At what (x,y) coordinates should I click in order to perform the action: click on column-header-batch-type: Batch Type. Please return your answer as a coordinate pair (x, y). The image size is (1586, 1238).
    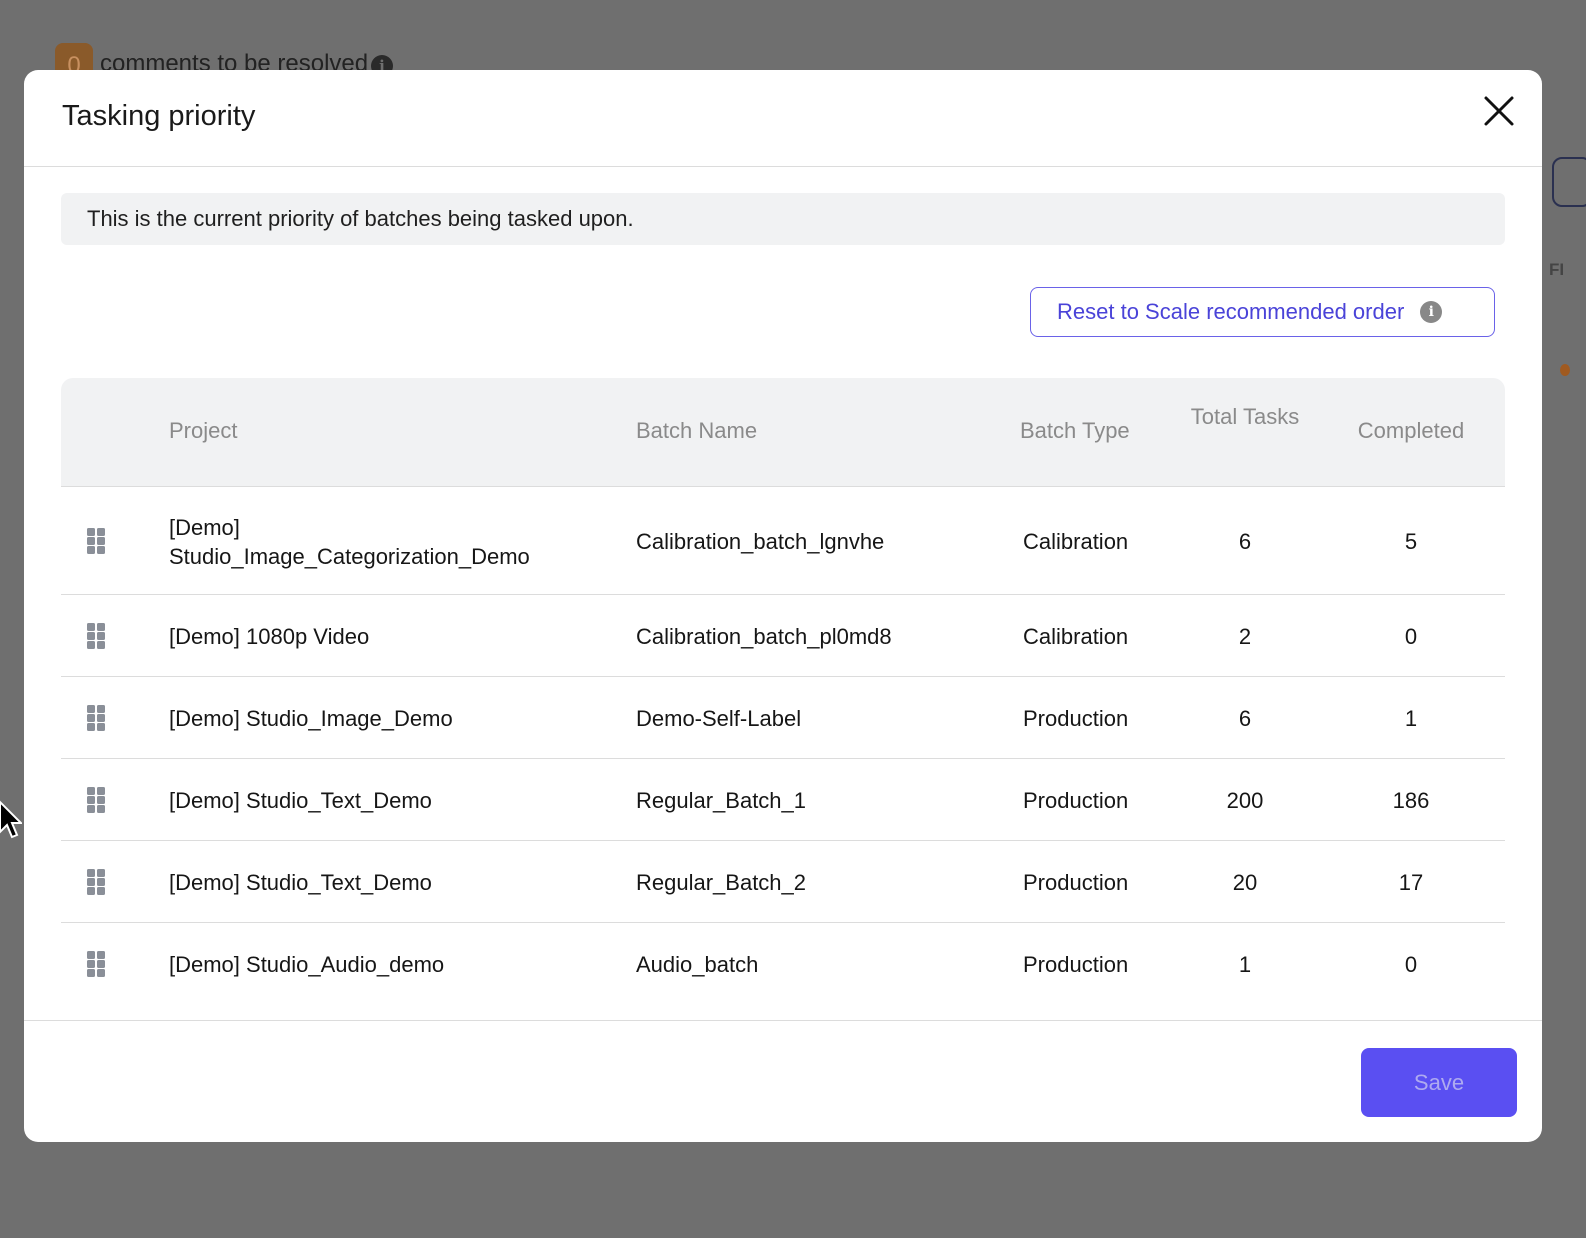
    Looking at the image, I should click on (1075, 430).